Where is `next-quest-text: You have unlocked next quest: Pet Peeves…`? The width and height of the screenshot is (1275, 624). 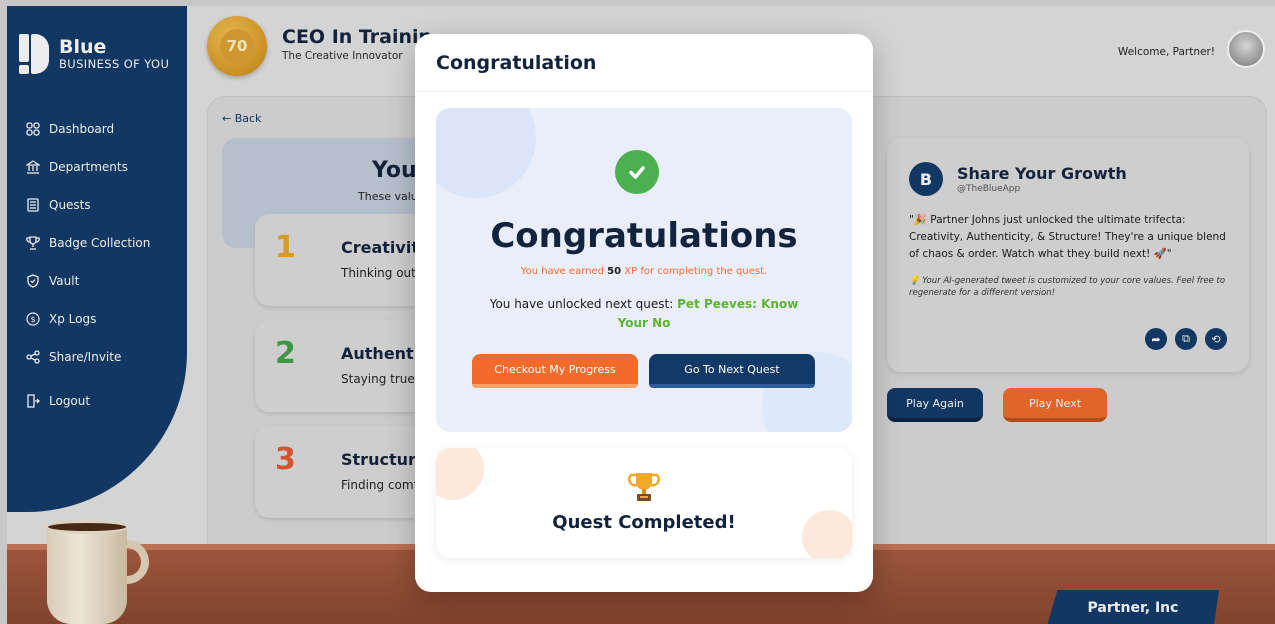 next-quest-text: You have unlocked next quest: Pet Peeves… is located at coordinates (644, 313).